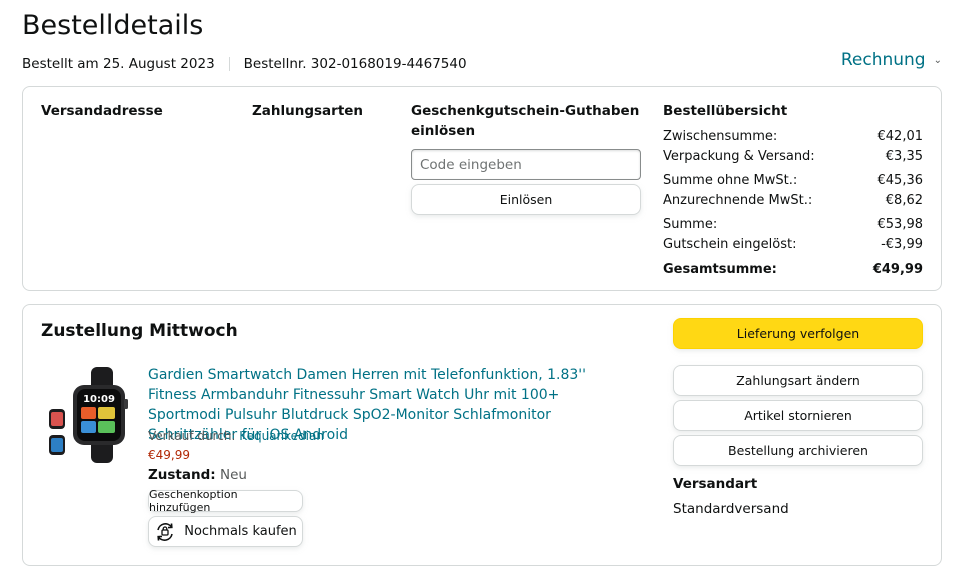 Image resolution: width=957 pixels, height=575 pixels. Describe the element at coordinates (102, 111) in the screenshot. I see `shipping-address-heading: Versandadresse` at that location.